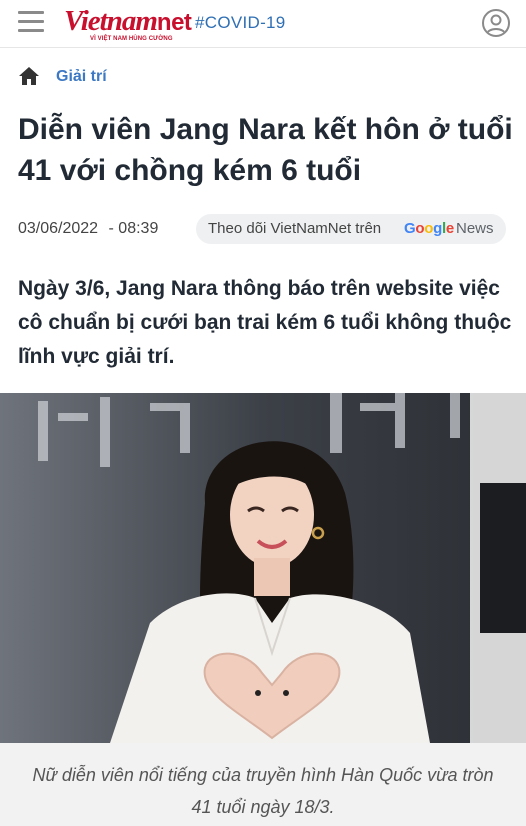 The height and width of the screenshot is (826, 526). I want to click on follow-google-news-button: Theo dõi VietNamNet trên Google News, so click(351, 229).